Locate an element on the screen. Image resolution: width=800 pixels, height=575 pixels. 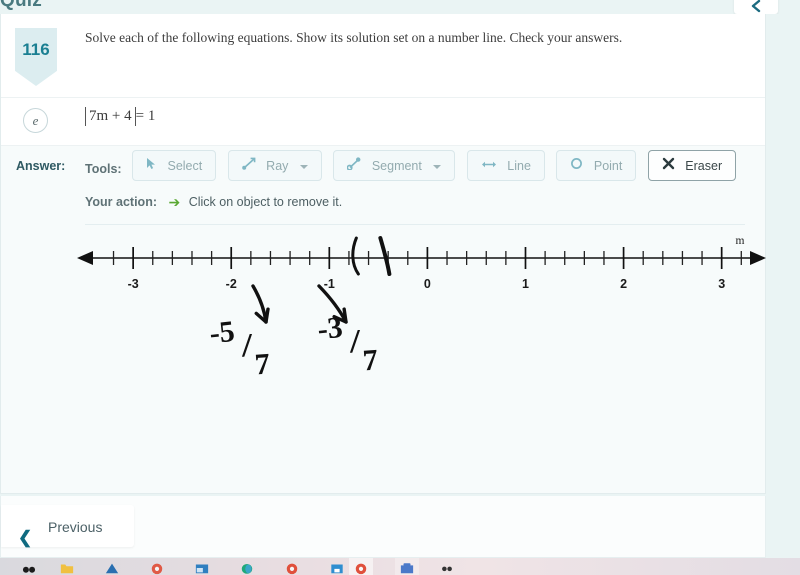
svg-text: -5 is located at coordinates (222, 332).